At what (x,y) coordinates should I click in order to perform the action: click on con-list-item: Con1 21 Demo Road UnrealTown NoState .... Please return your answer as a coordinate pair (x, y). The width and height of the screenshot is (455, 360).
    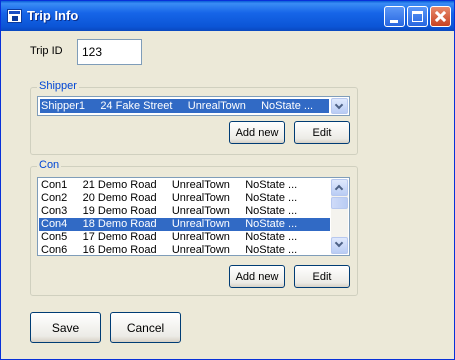
    Looking at the image, I should click on (184, 185).